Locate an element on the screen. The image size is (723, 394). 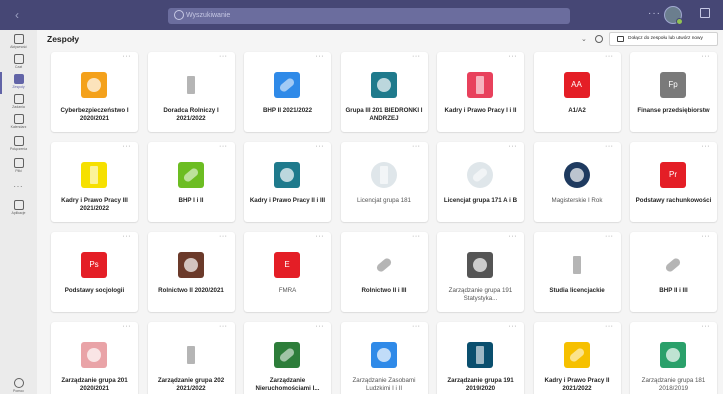
title-bar: ‹ Wyszukiwanie ··· is located at coordinates (361, 15).